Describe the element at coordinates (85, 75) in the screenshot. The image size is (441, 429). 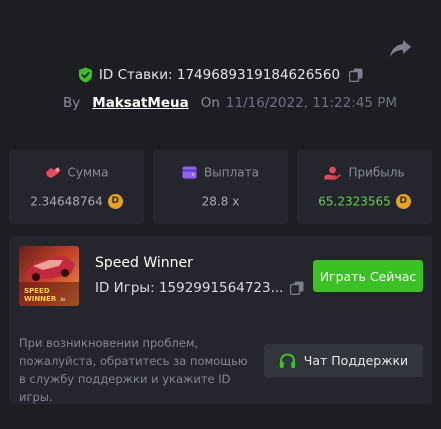
I see `shield-check-icon` at that location.